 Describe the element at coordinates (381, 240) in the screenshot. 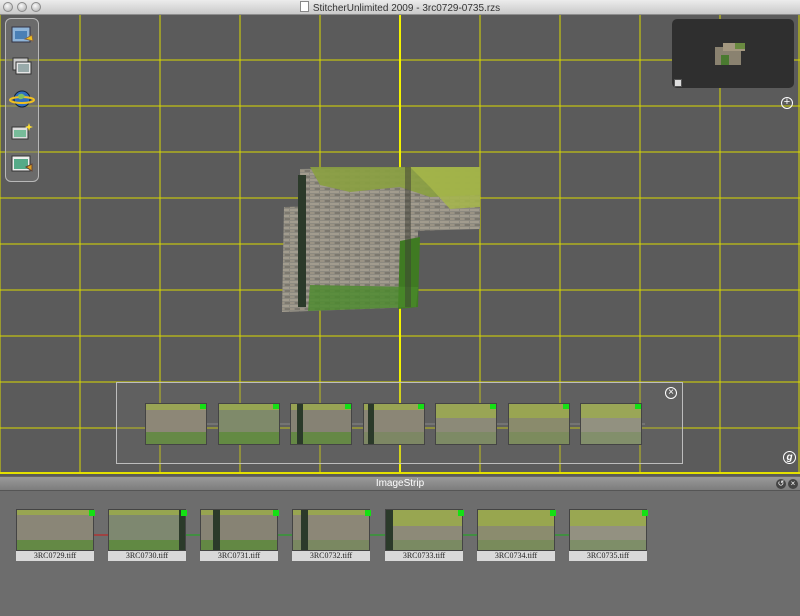

I see `panorama-preview` at that location.